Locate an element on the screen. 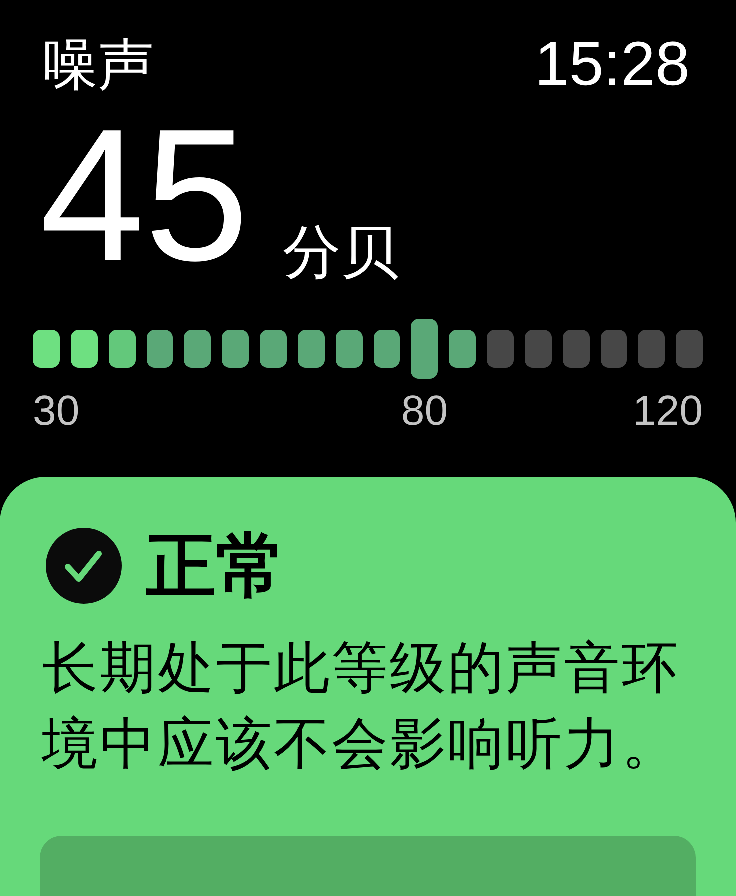 This screenshot has width=736, height=896. status-description: 长期处于此等级的声音环境中应该不会影响听力。 is located at coordinates (361, 706).